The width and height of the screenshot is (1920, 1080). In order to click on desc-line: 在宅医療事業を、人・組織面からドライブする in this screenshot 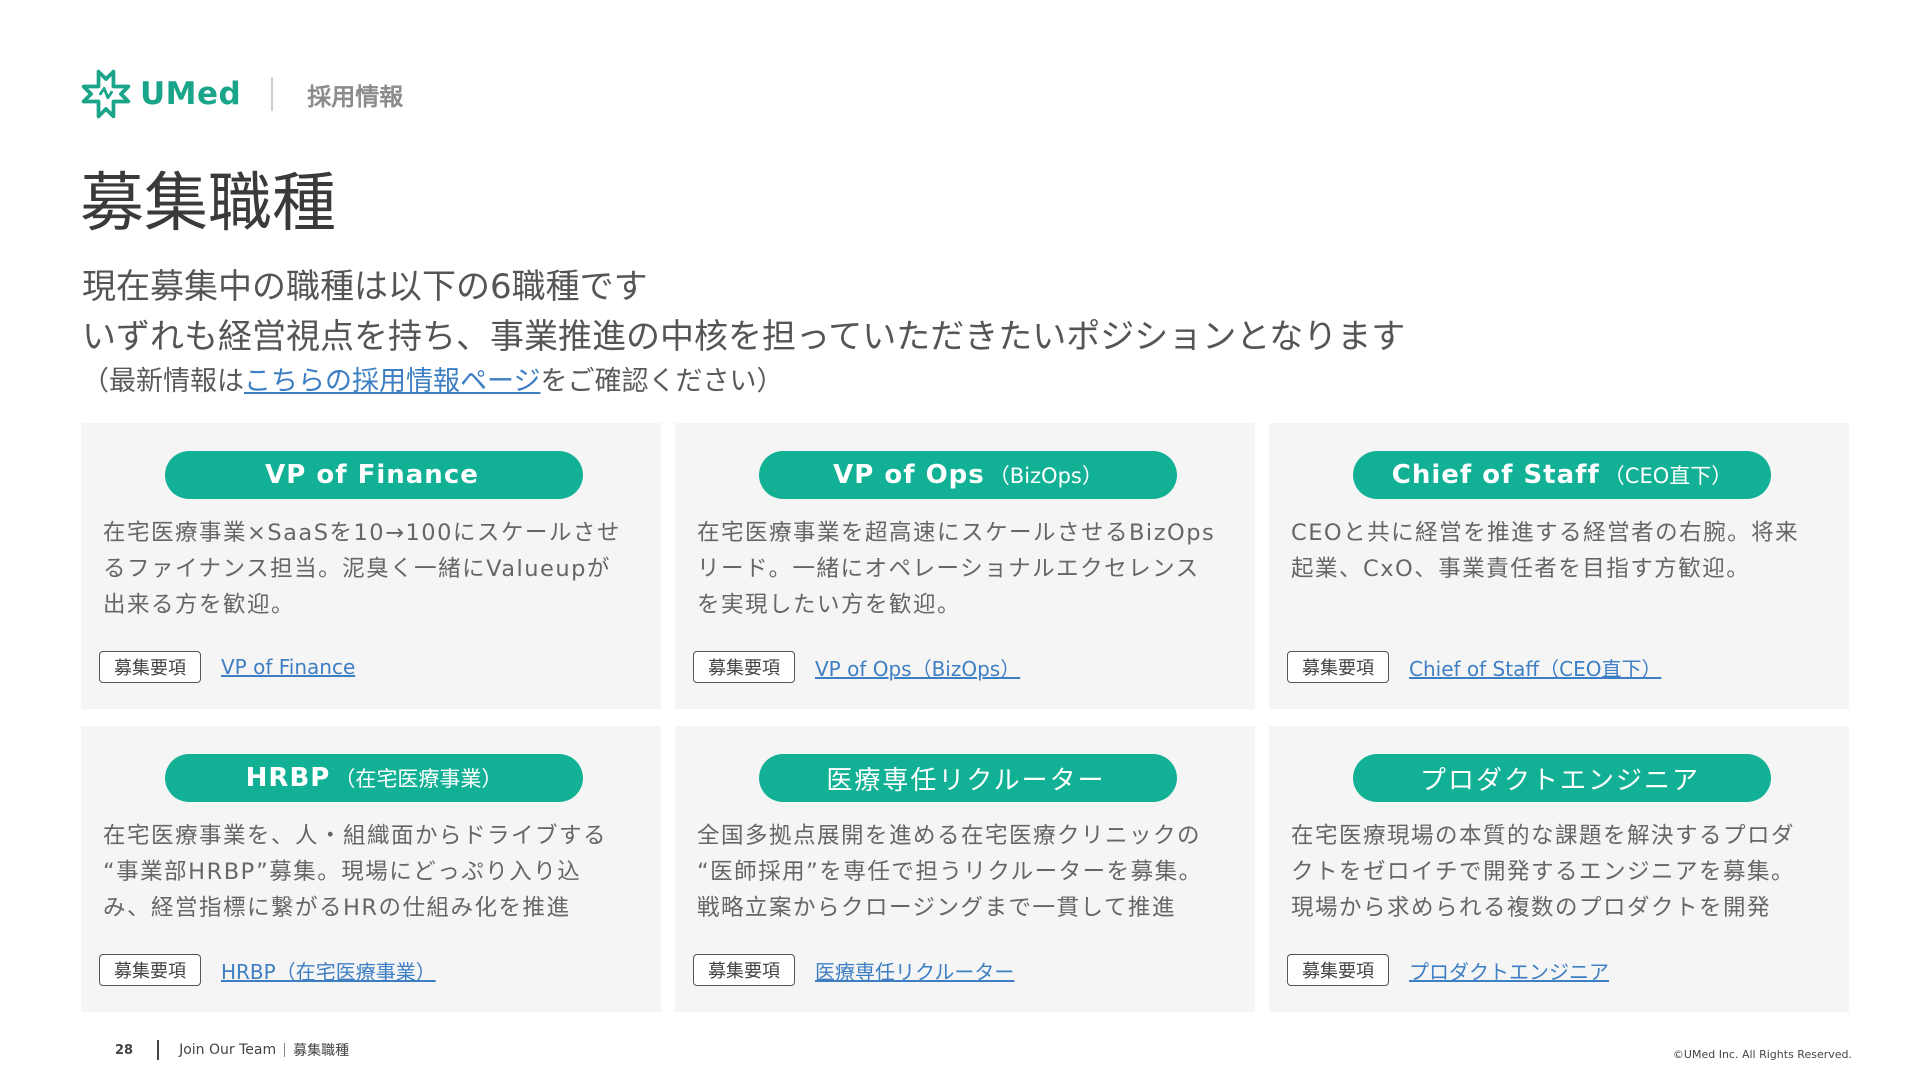, I will do `click(355, 836)`.